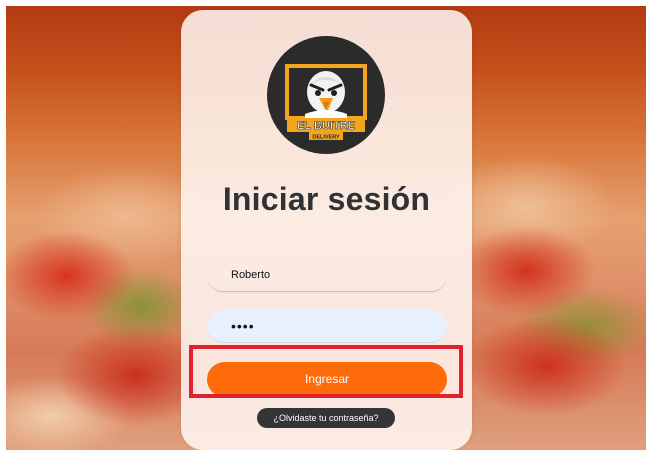 This screenshot has height=450, width=649. I want to click on password-input, so click(327, 326).